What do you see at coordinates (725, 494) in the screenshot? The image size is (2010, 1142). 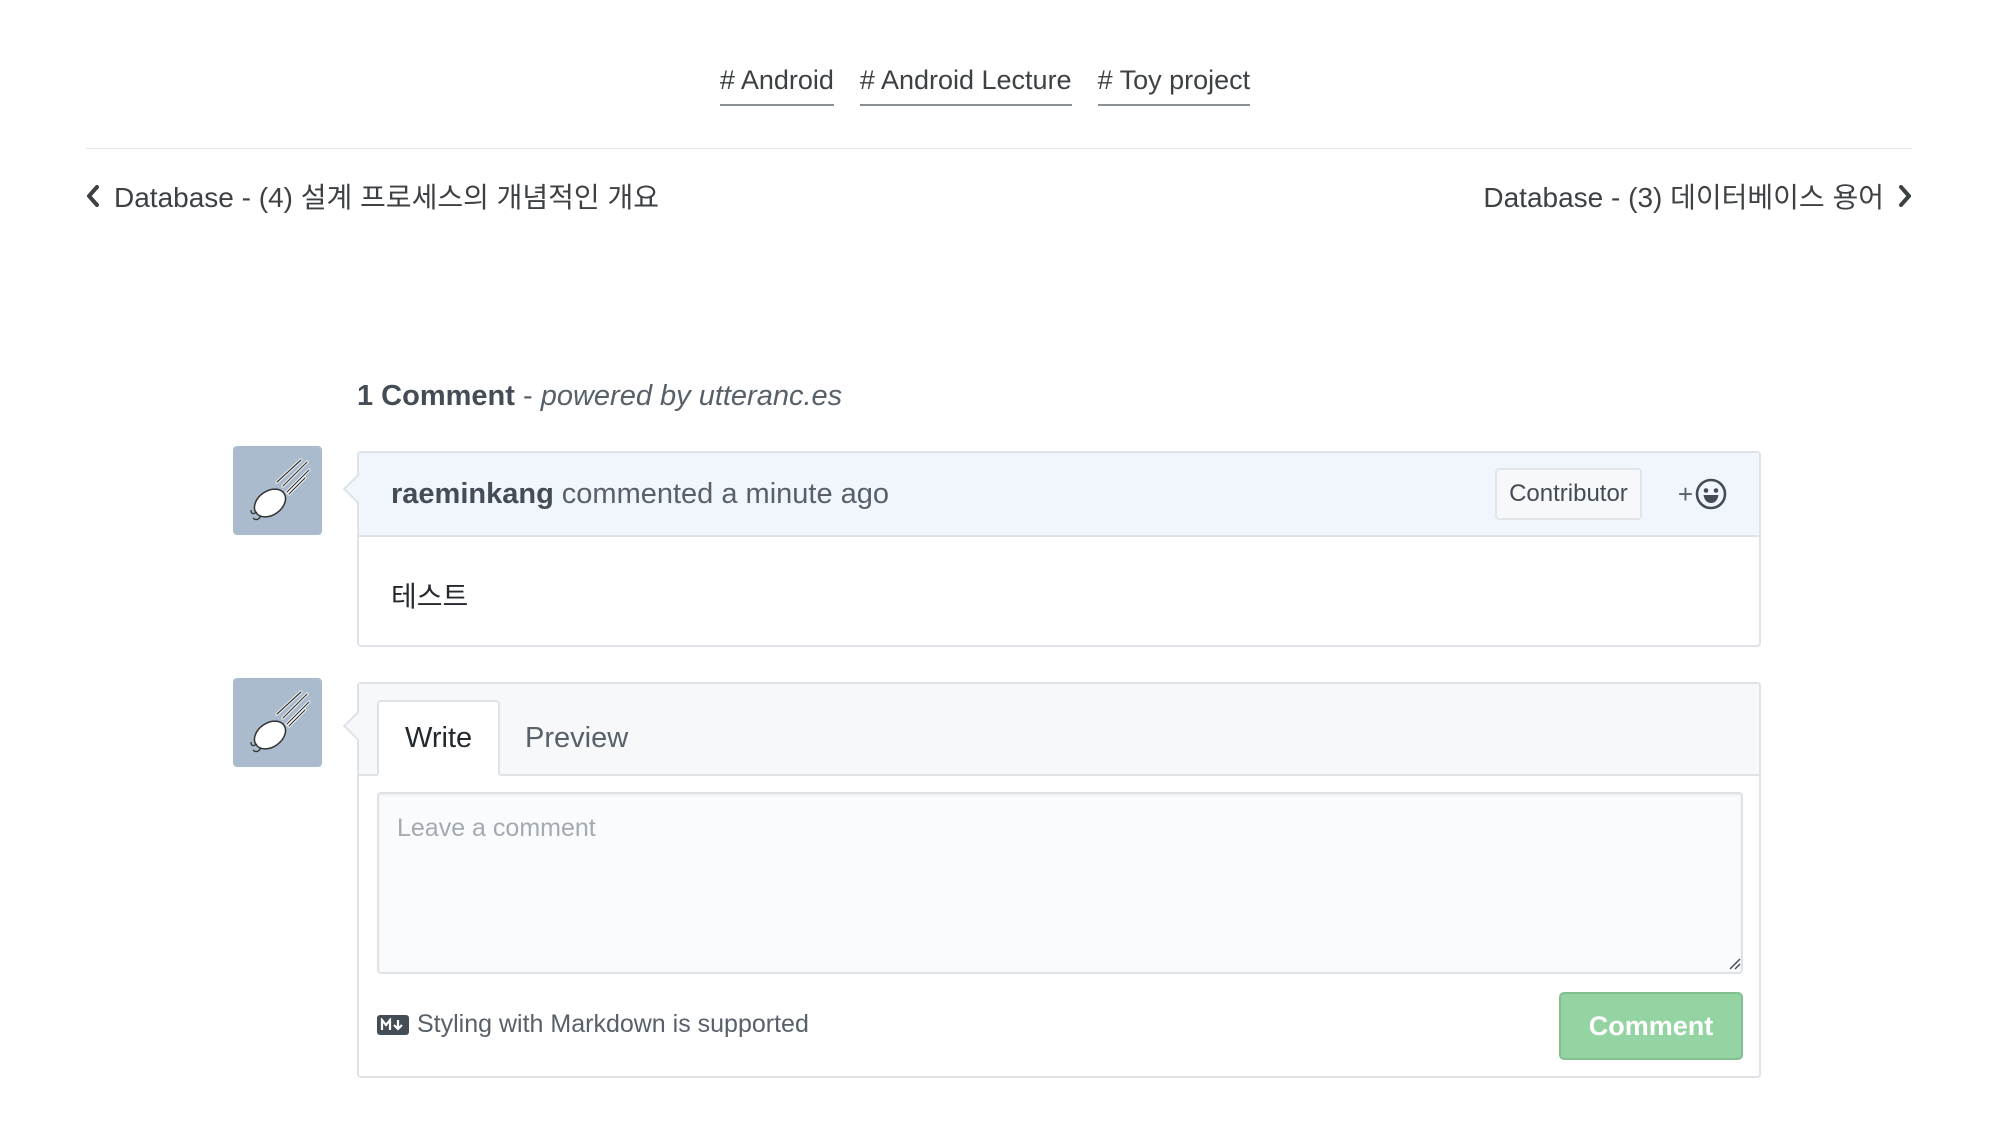 I see `comment-timestamp: commented a minute ago` at bounding box center [725, 494].